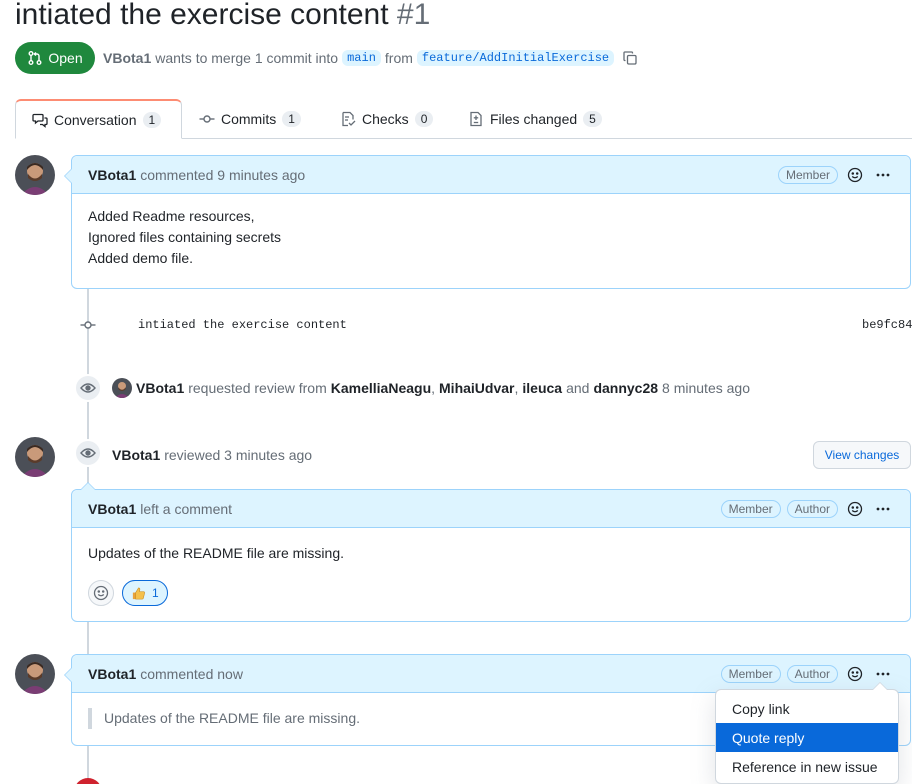 Image resolution: width=912 pixels, height=784 pixels. Describe the element at coordinates (291, 119) in the screenshot. I see `tab-commits-count: 1` at that location.